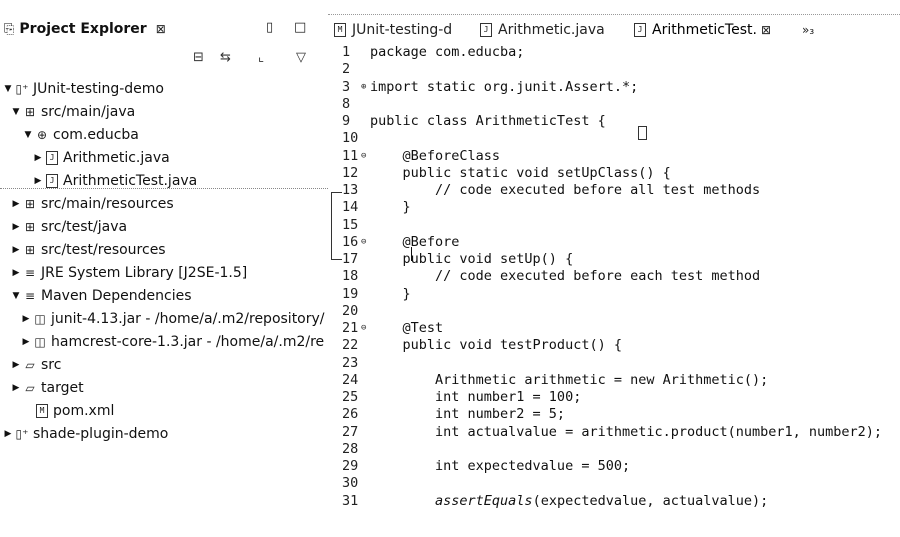 The image size is (900, 537). What do you see at coordinates (225, 57) in the screenshot?
I see `link-with-editor-icon: ⇆` at bounding box center [225, 57].